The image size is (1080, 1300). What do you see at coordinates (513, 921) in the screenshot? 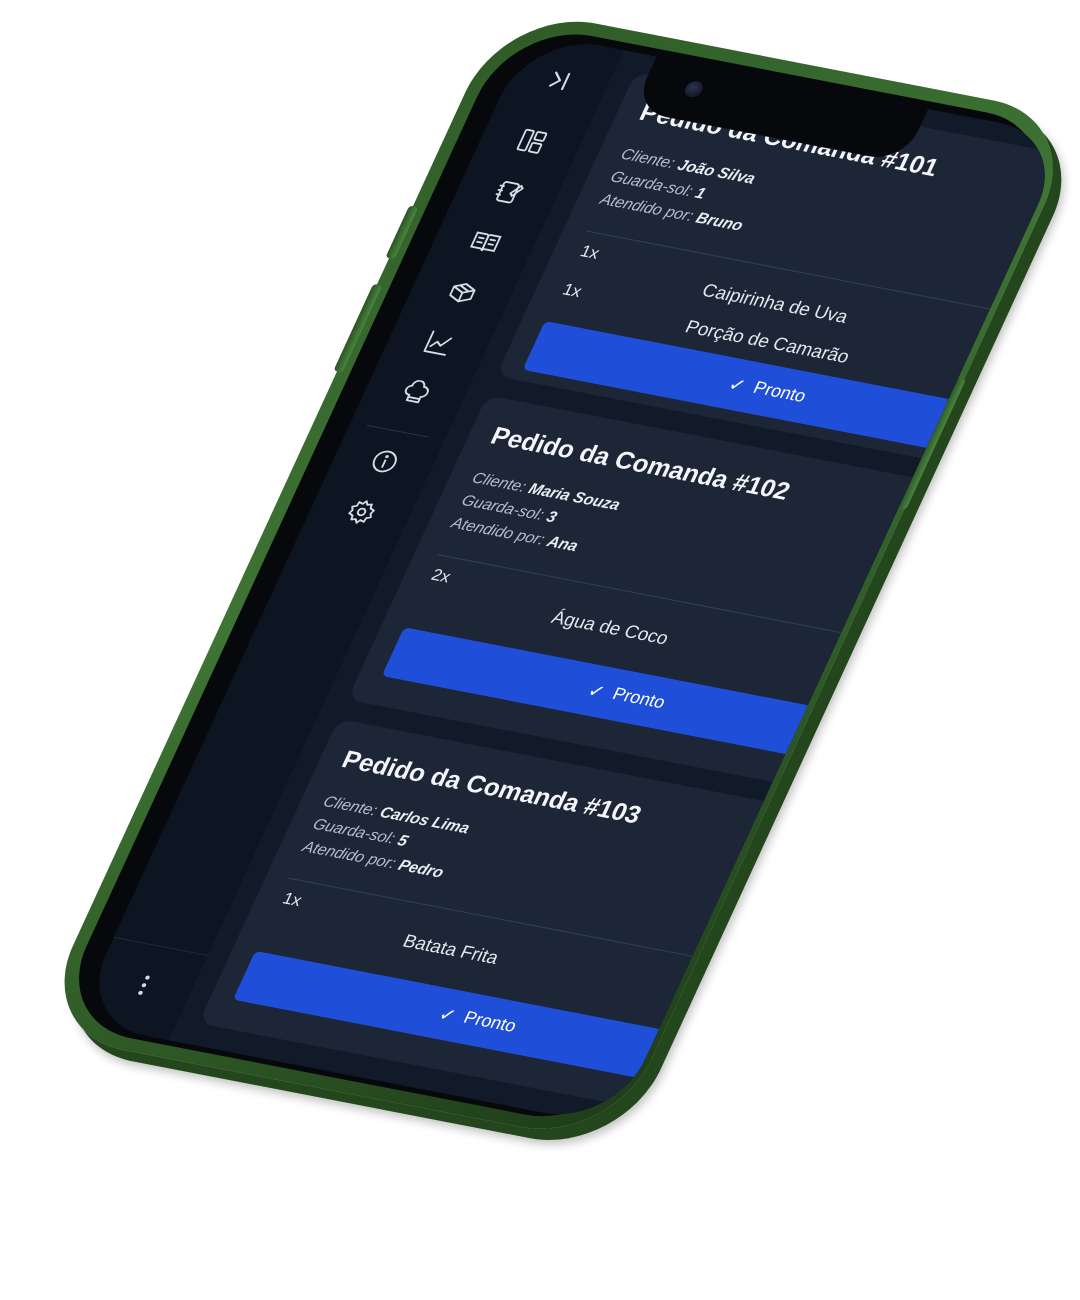
I see `card-divider` at bounding box center [513, 921].